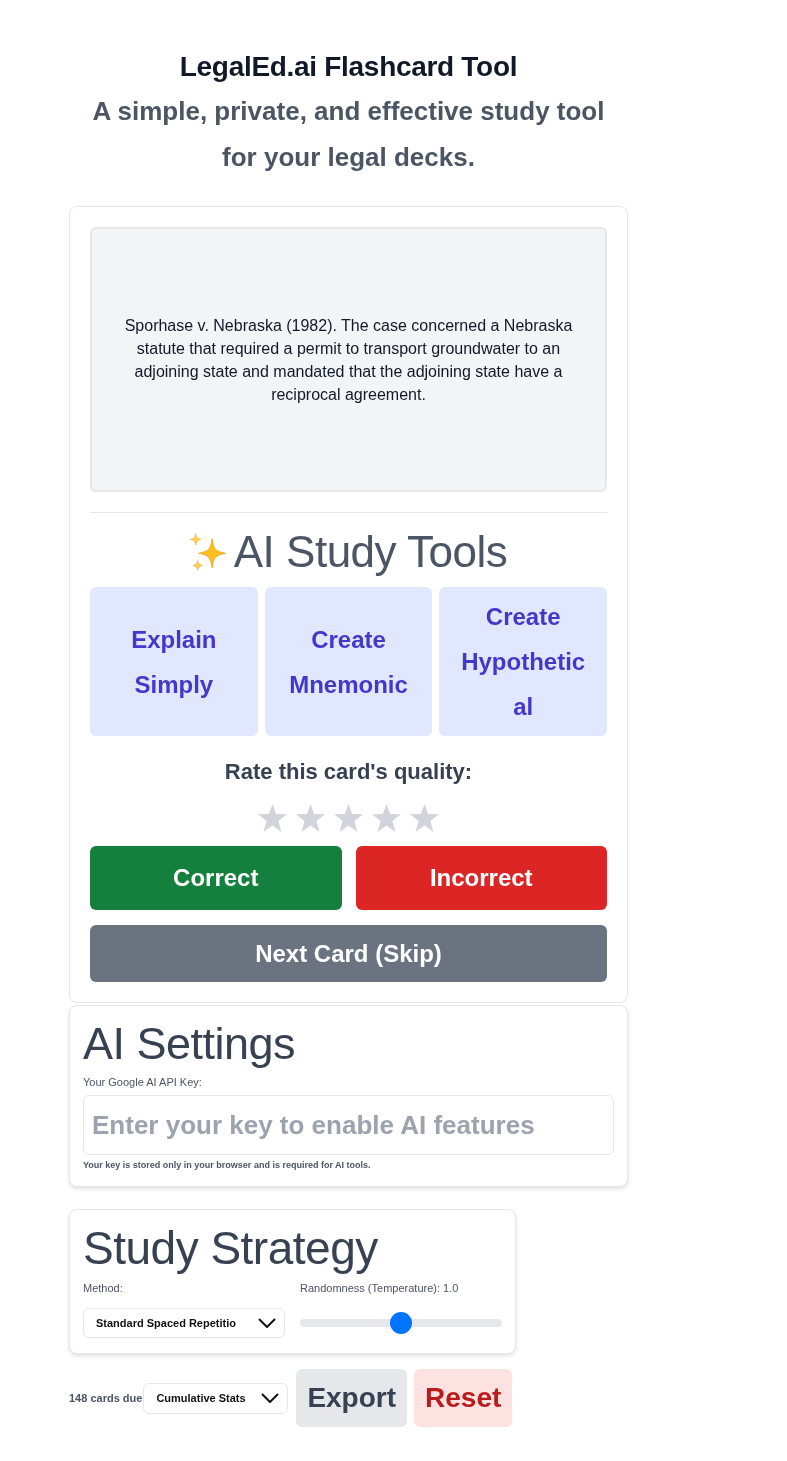 This screenshot has height=1461, width=787. I want to click on ai-tool-button: Create Mnemonic, so click(348, 661).